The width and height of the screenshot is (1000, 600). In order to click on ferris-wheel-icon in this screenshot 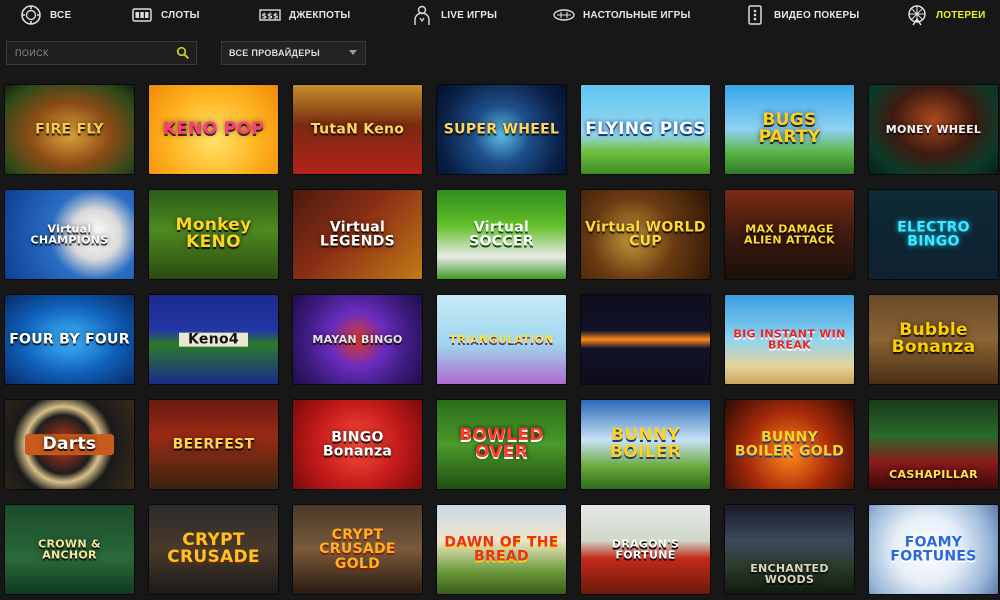, I will do `click(917, 15)`.